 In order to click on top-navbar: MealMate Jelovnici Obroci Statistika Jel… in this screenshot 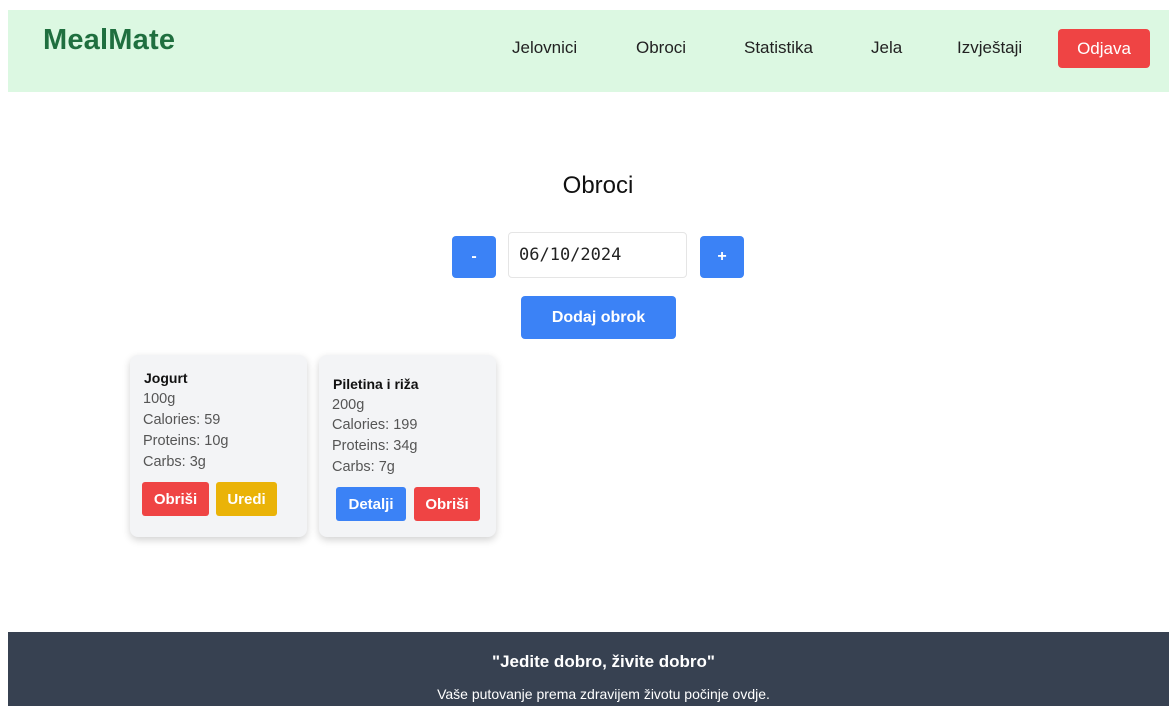, I will do `click(588, 51)`.